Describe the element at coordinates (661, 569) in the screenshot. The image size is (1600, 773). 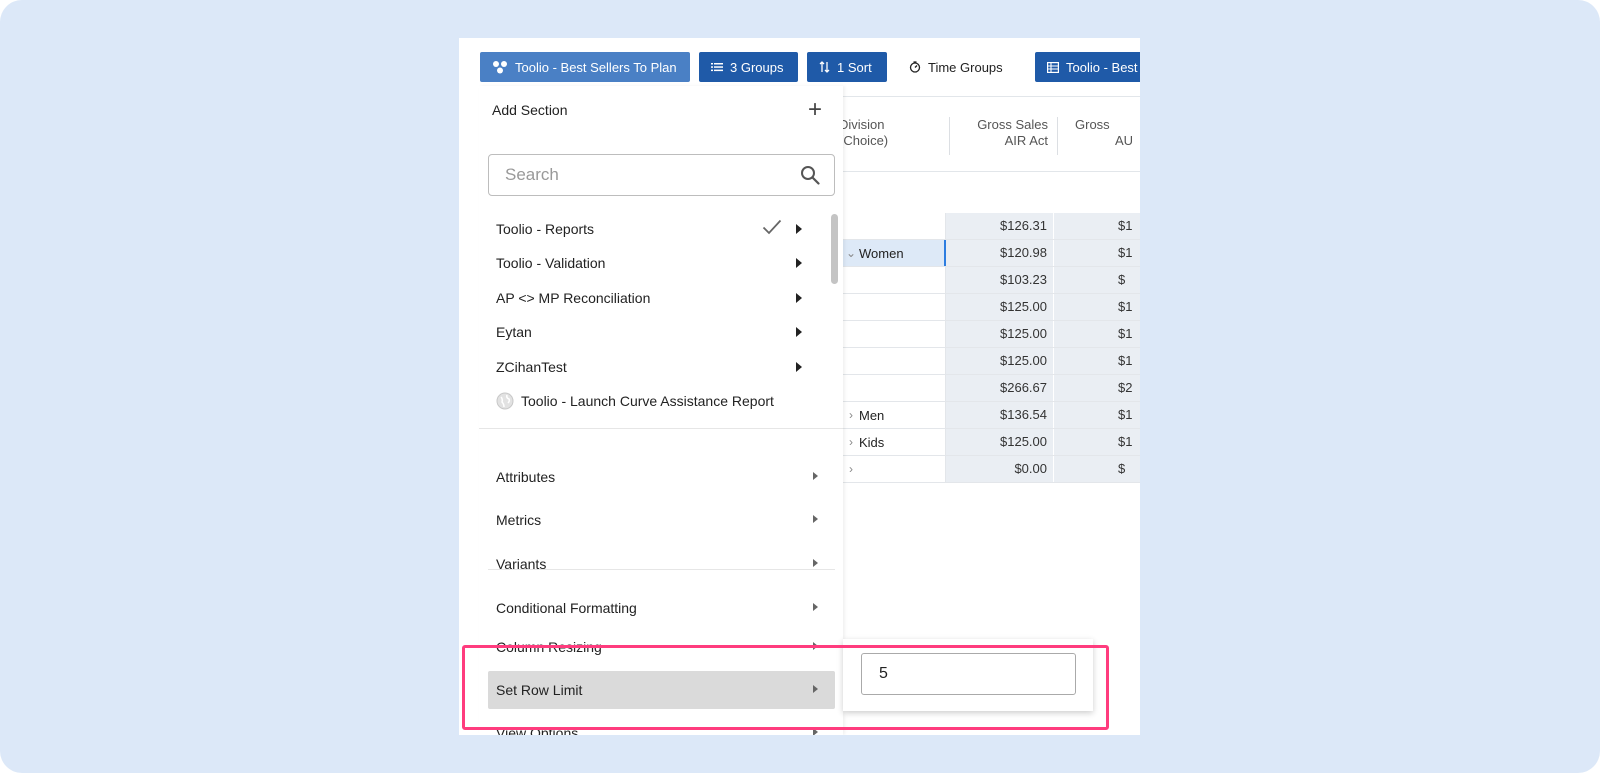
I see `divider` at that location.